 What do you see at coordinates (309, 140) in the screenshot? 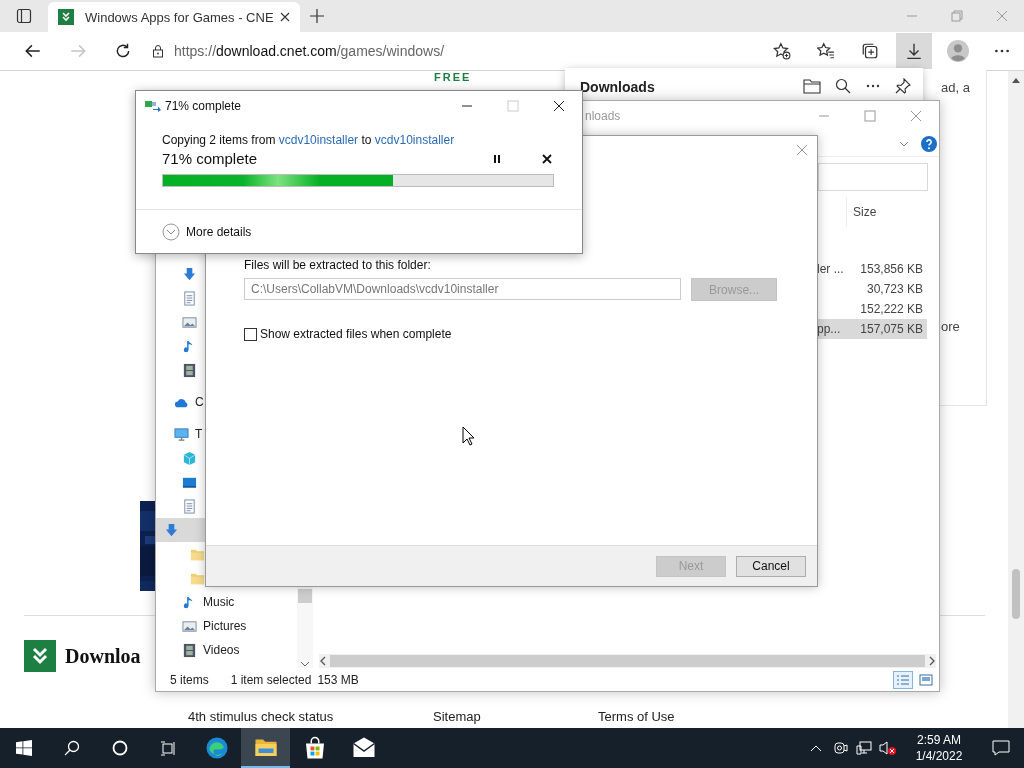
I see `copy-status-text: Copying 2 items from vcdv10installer to vcdv10installer` at bounding box center [309, 140].